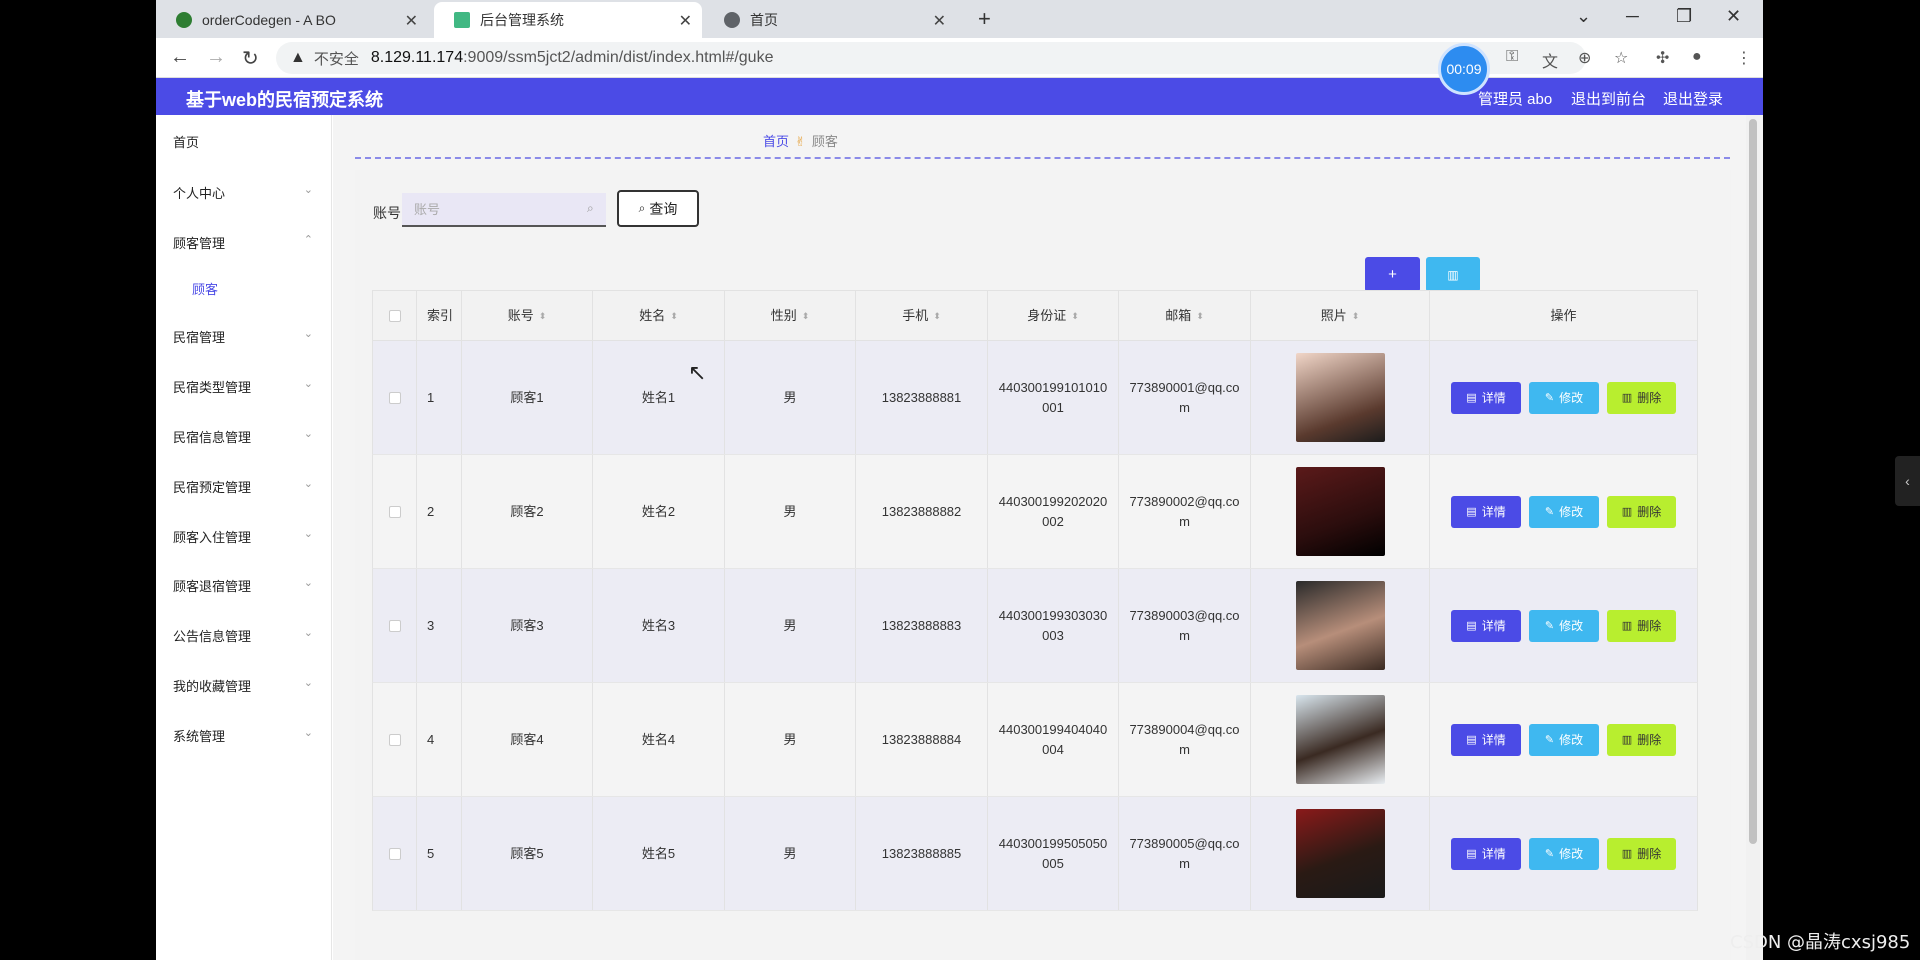  What do you see at coordinates (658, 208) in the screenshot?
I see `query-button: ⌕ 查询` at bounding box center [658, 208].